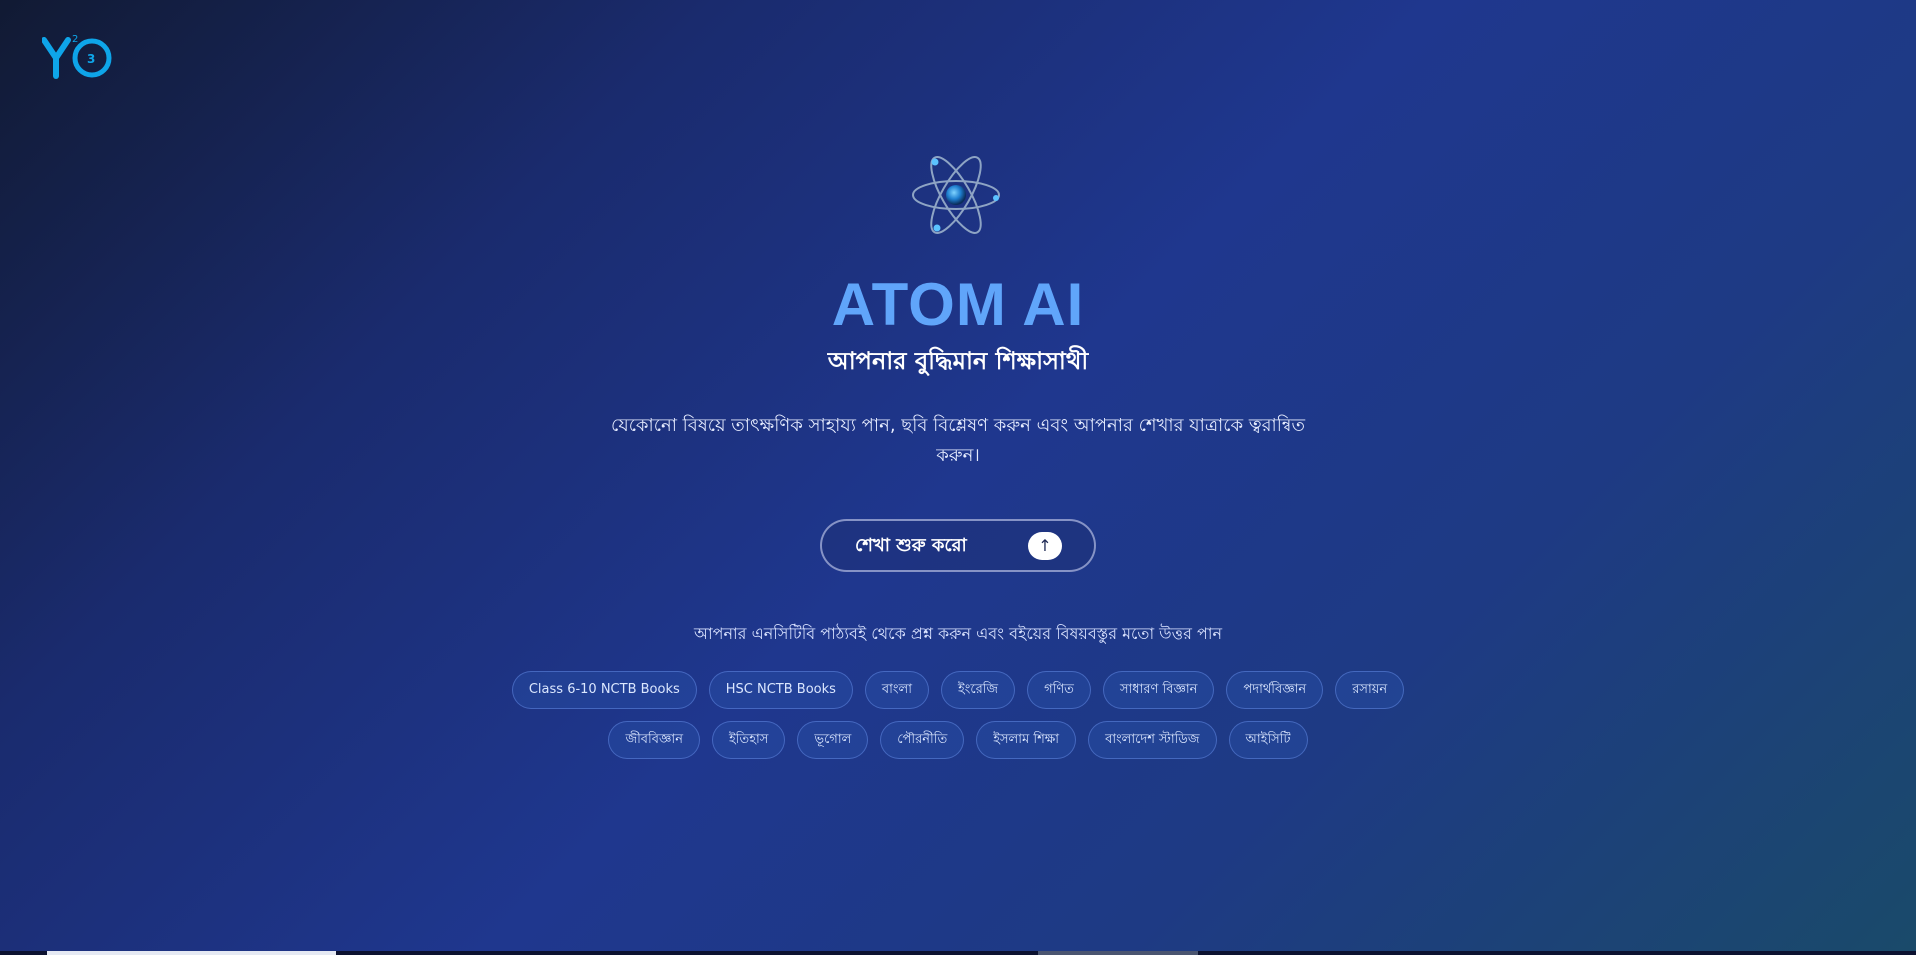 The height and width of the screenshot is (955, 1916). I want to click on logo-small: 3, so click(91, 59).